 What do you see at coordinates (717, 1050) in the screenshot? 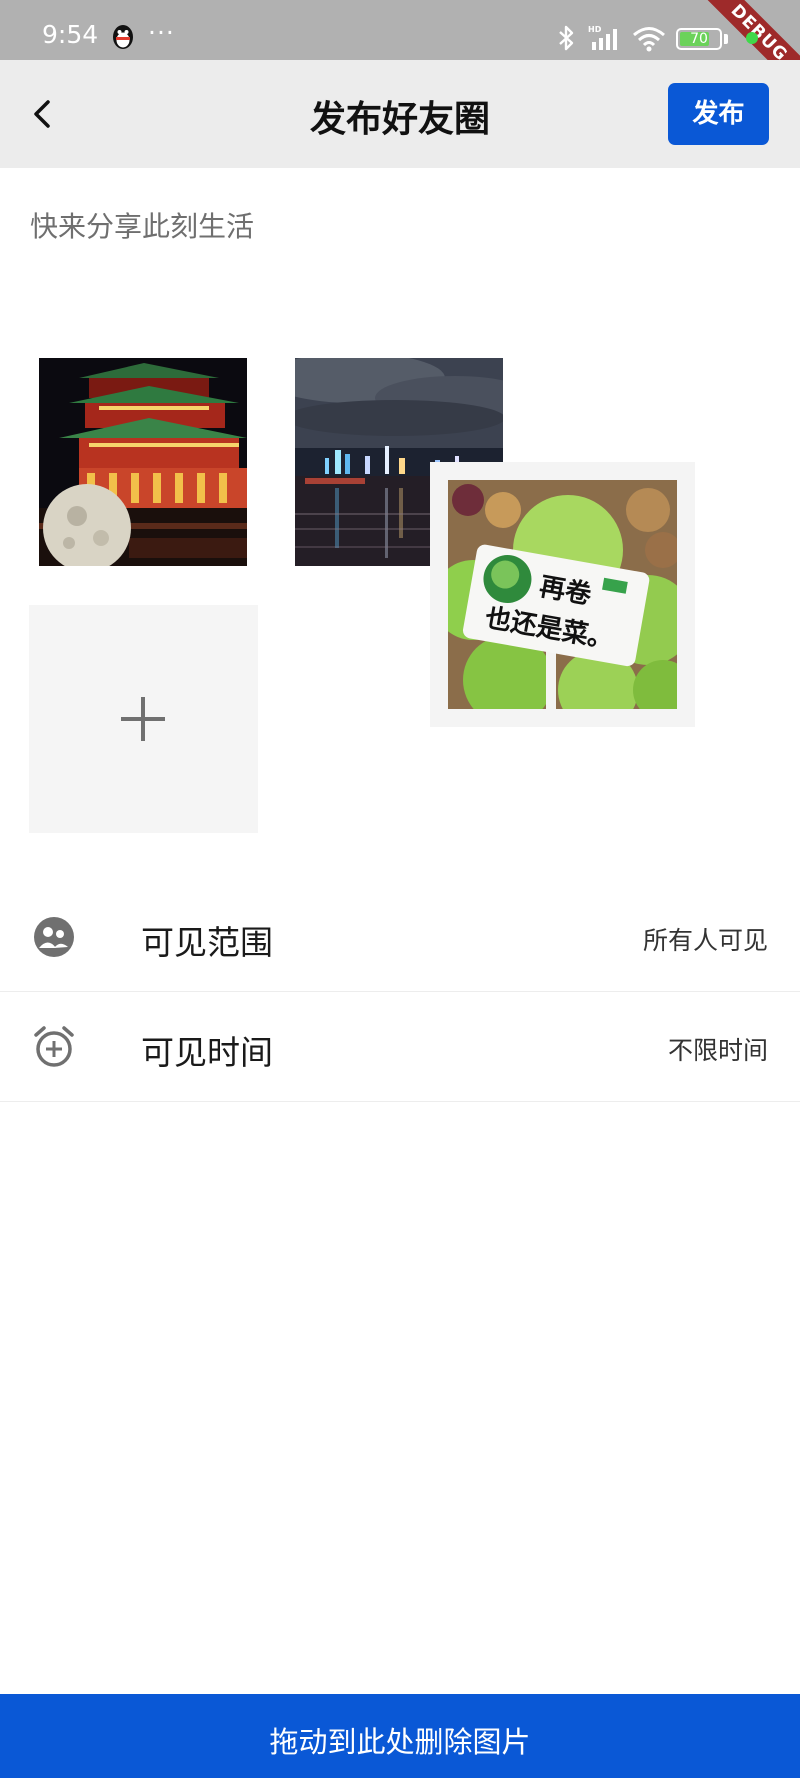
I see `visible-time-value: 不限时间` at bounding box center [717, 1050].